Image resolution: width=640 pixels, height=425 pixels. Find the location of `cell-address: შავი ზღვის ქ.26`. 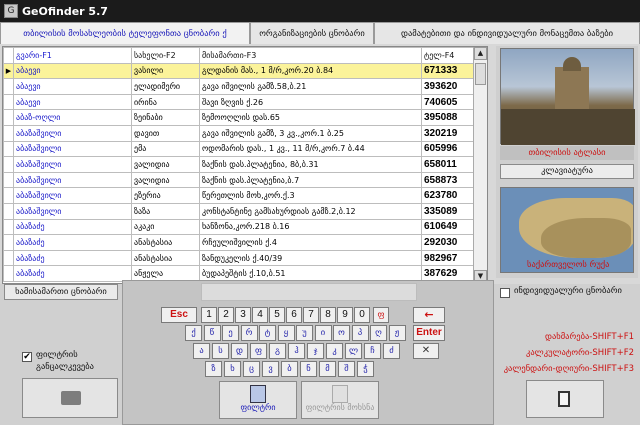

cell-address: შავი ზღვის ქ.26 is located at coordinates (310, 102).